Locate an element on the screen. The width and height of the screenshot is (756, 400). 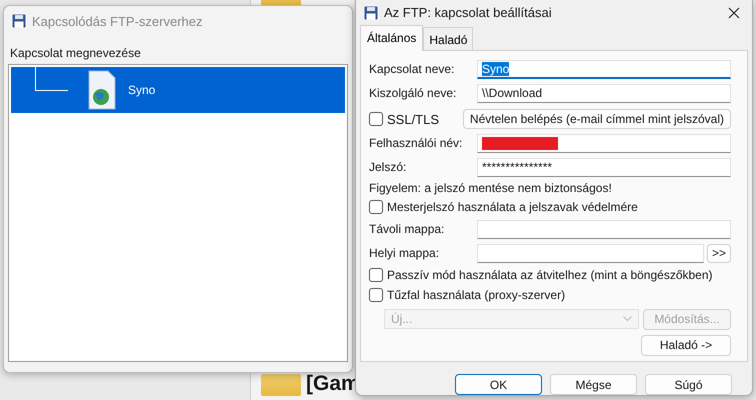
tab: Haladó is located at coordinates (448, 39).